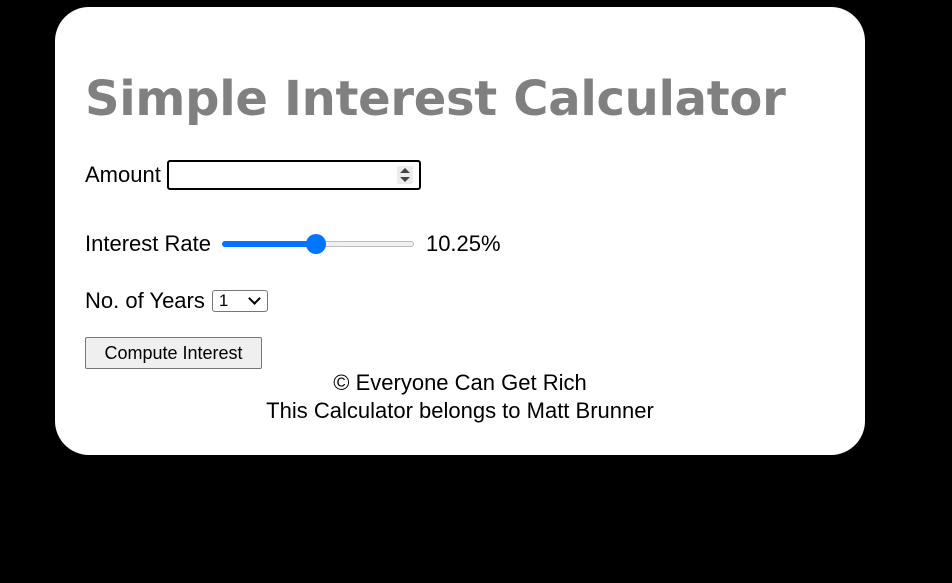 The height and width of the screenshot is (583, 952). I want to click on interest-rate-slider, so click(317, 244).